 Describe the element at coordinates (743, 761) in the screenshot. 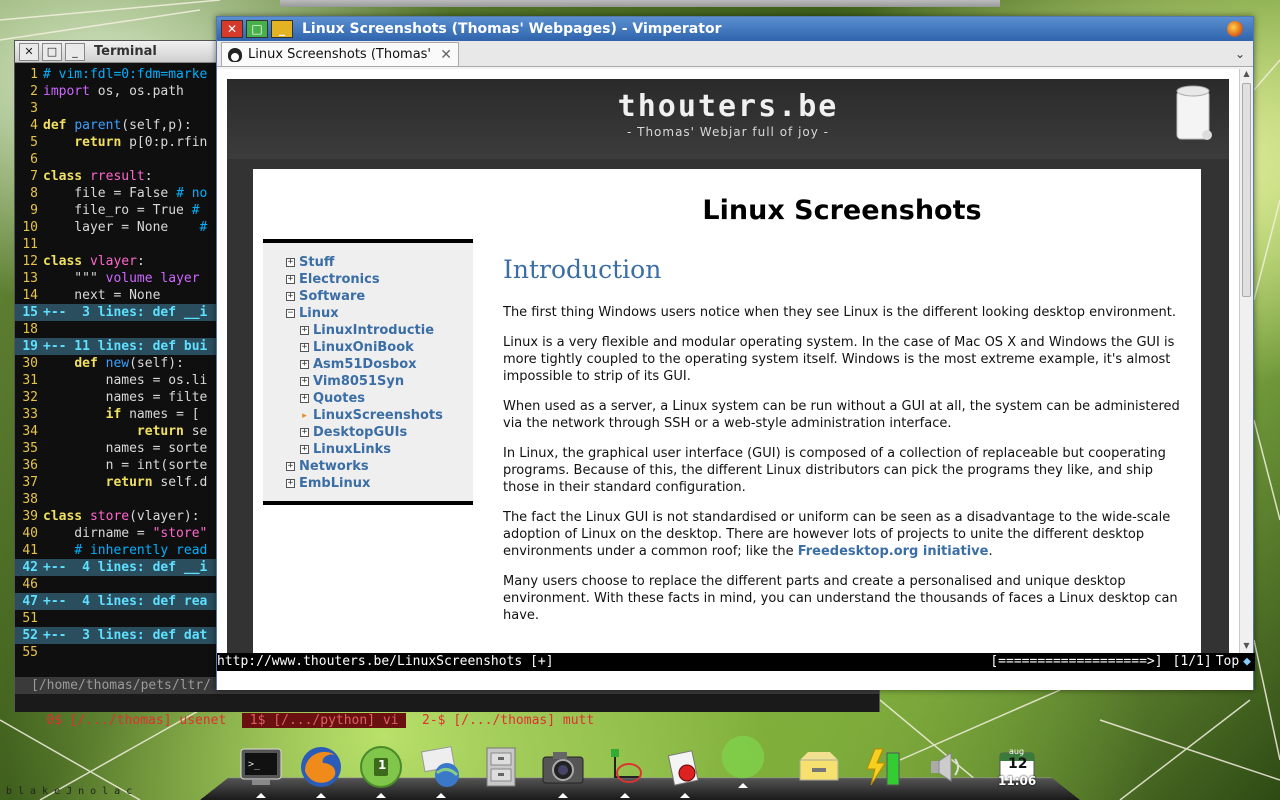

I see `green-orb-icon` at that location.